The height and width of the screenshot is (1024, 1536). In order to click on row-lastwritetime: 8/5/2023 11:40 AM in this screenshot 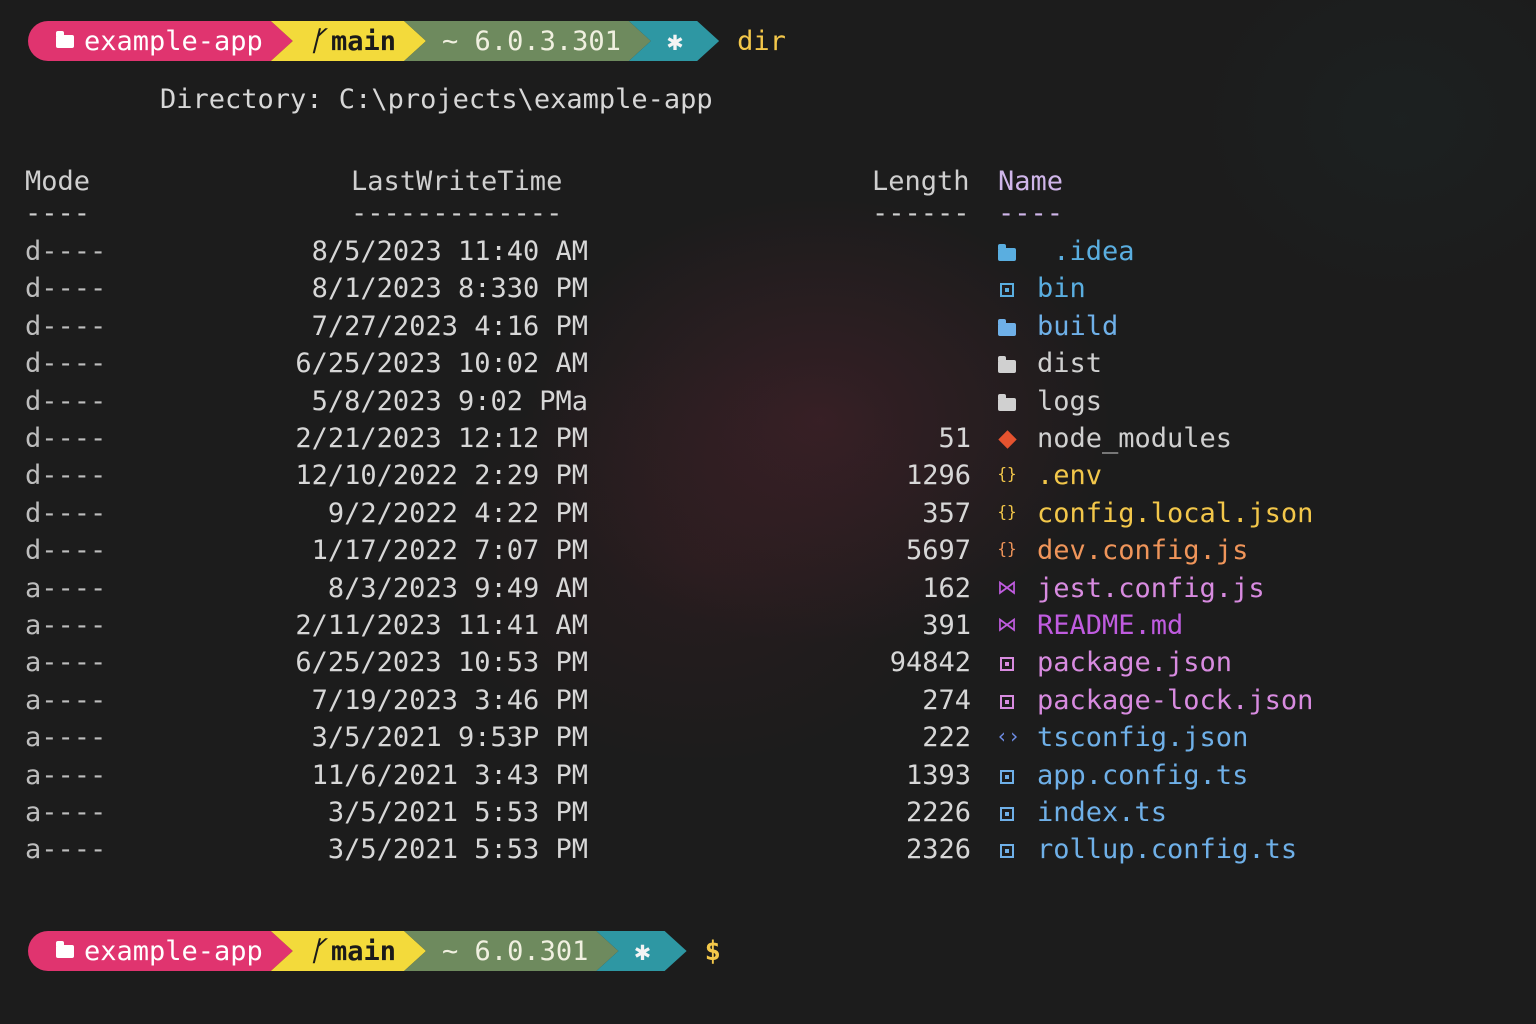, I will do `click(449, 251)`.